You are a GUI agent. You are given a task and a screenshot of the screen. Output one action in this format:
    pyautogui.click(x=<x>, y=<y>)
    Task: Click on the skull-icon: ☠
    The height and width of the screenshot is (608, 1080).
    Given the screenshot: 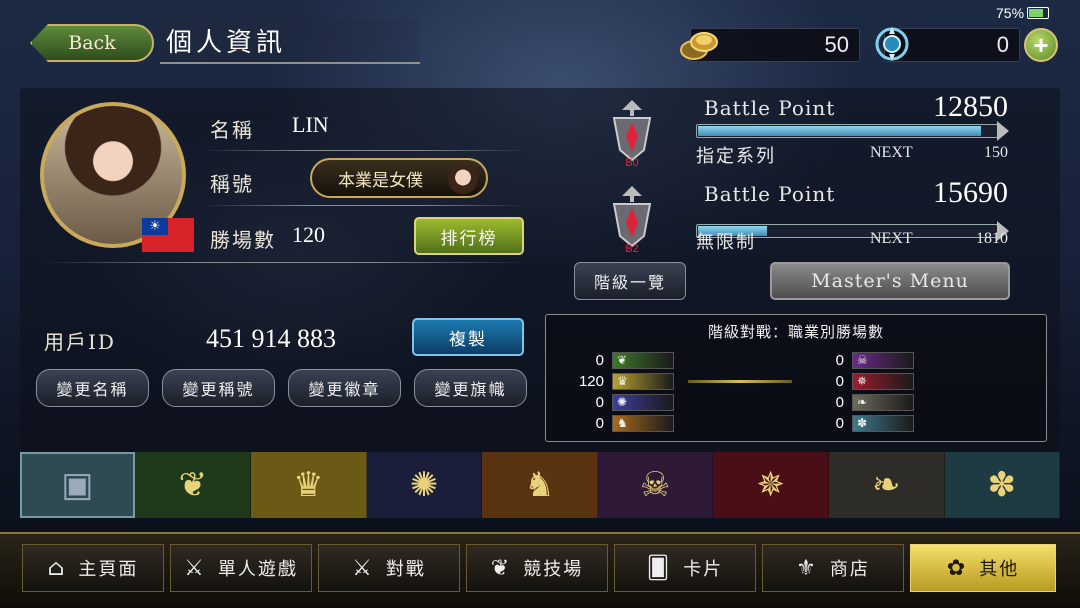 What is the action you would take?
    pyautogui.click(x=883, y=360)
    